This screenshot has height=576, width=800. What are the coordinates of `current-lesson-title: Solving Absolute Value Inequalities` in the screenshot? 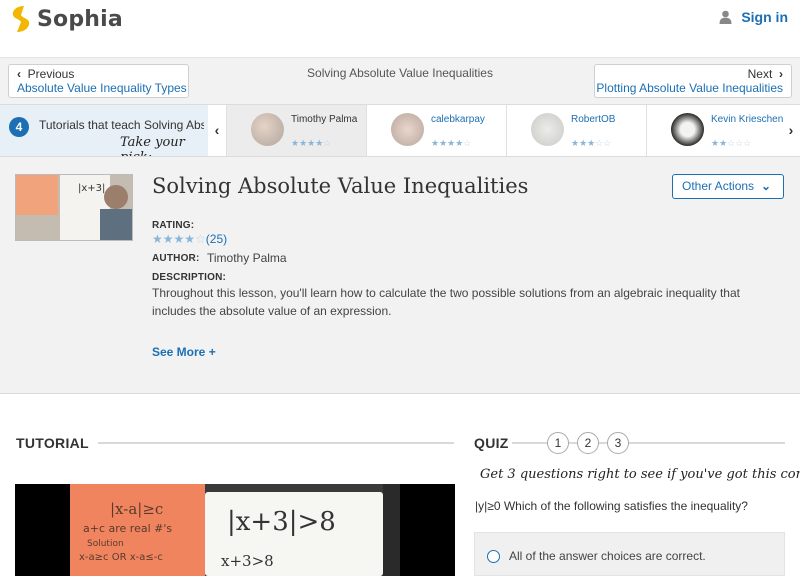 It's located at (400, 73).